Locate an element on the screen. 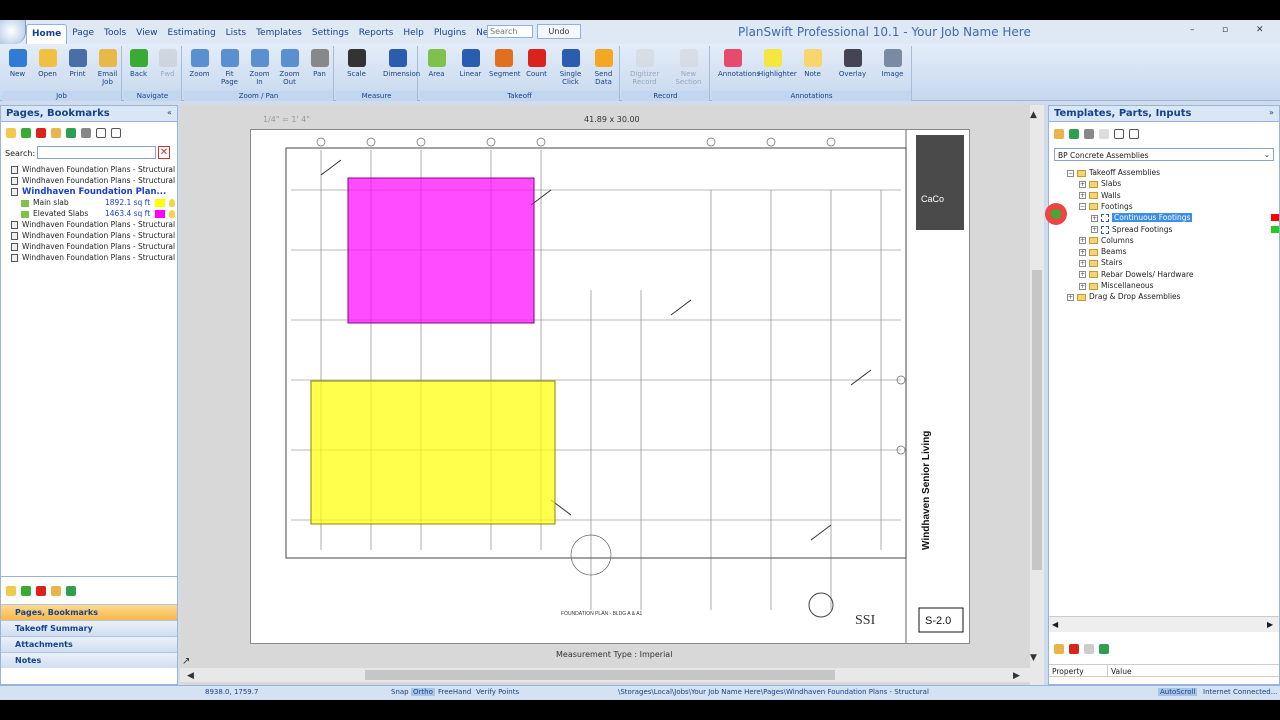 This screenshot has width=1280, height=720. tab-page: Page is located at coordinates (83, 34).